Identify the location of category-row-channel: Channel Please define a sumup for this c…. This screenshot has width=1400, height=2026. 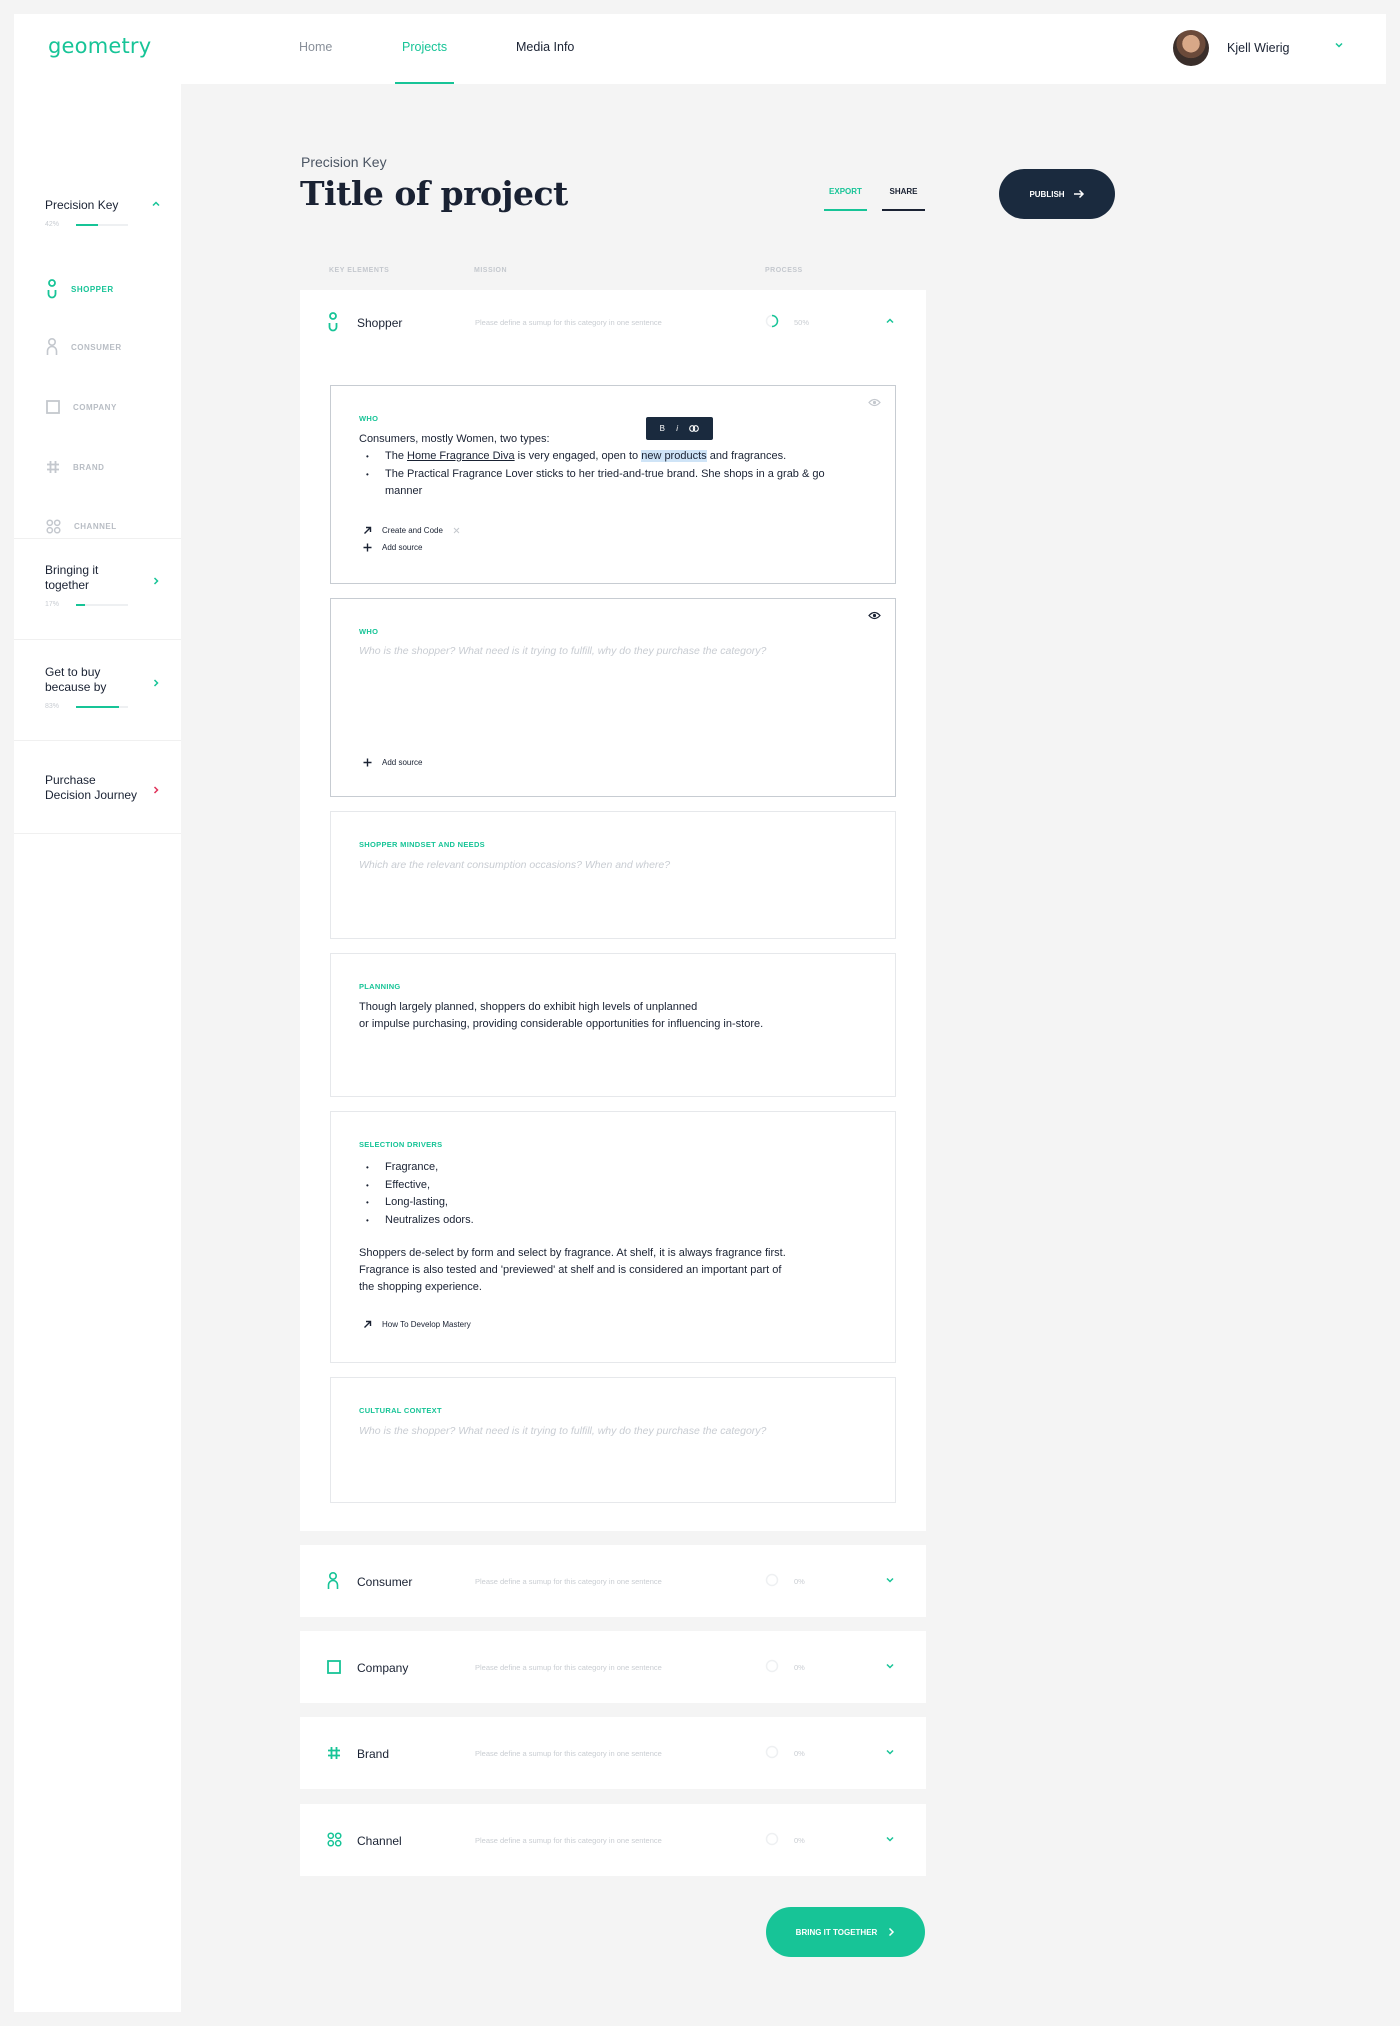
(613, 1840).